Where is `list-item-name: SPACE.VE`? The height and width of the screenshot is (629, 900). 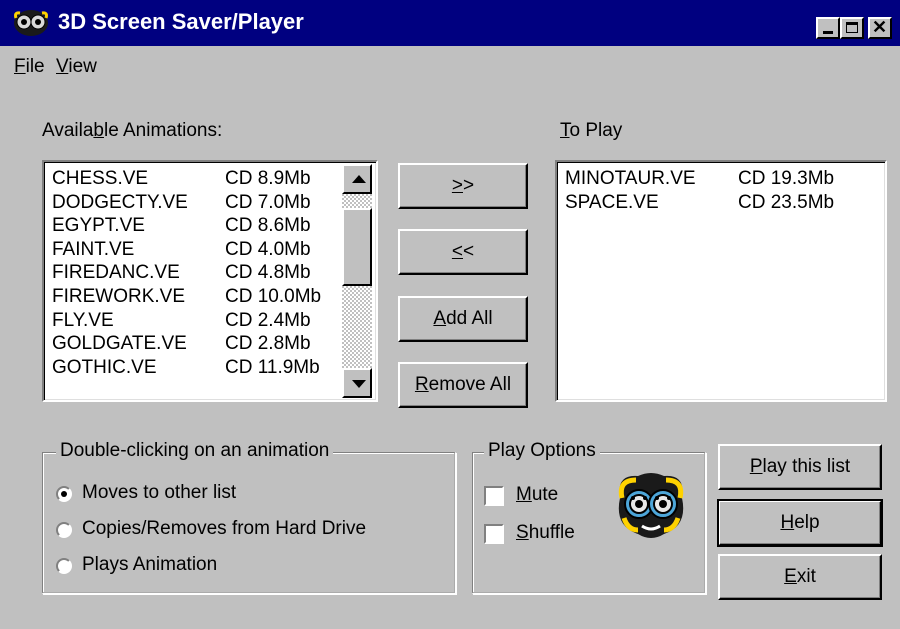
list-item-name: SPACE.VE is located at coordinates (612, 202).